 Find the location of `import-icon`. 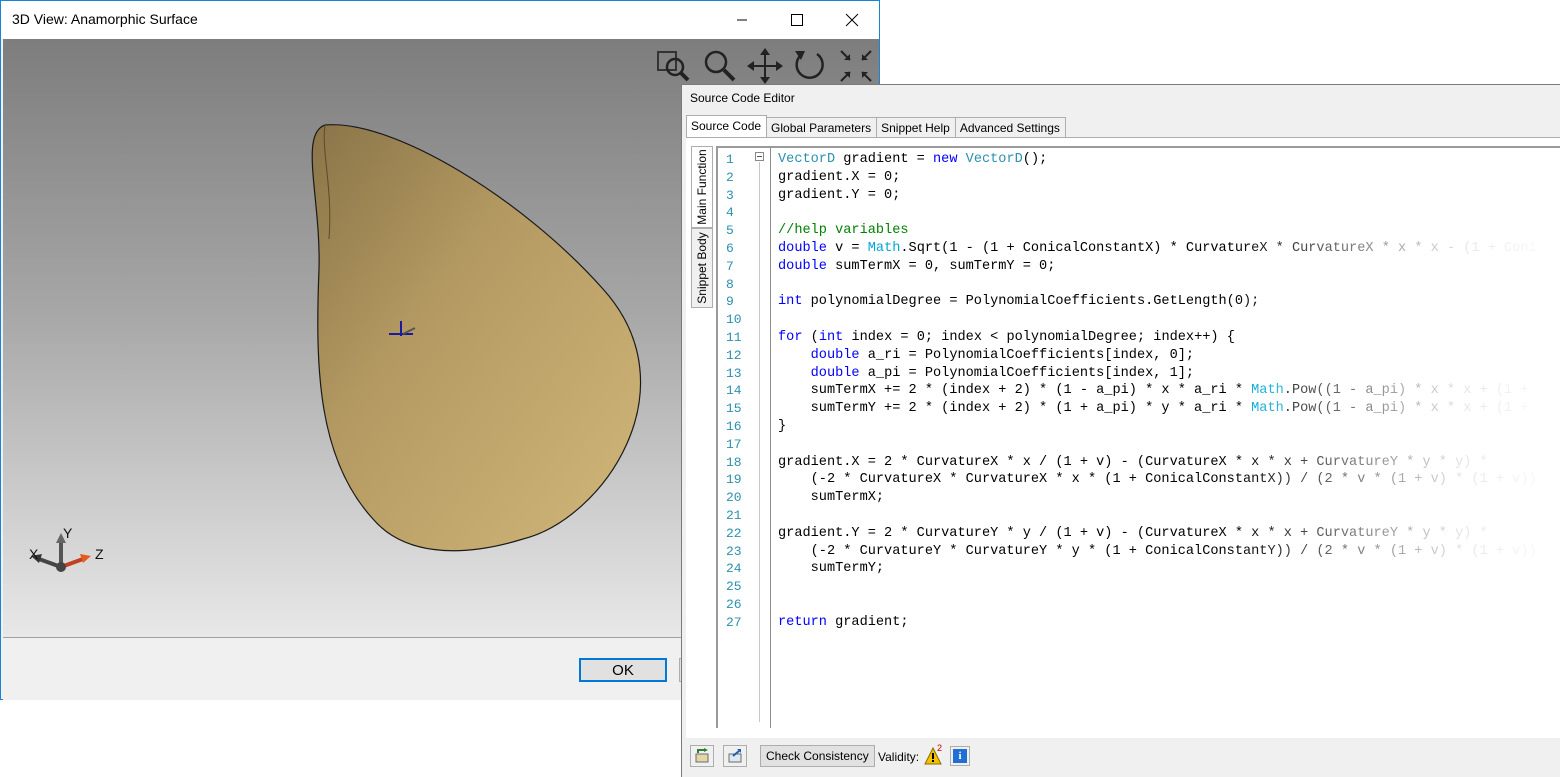

import-icon is located at coordinates (702, 755).